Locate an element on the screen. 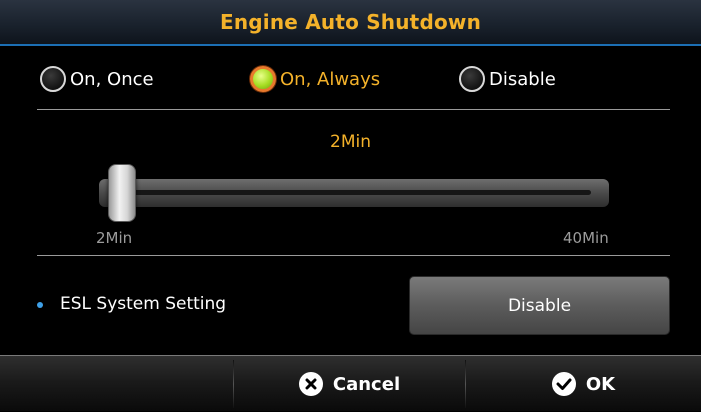 Image resolution: width=701 pixels, height=412 pixels. dialog-title: Engine Auto Shutdown is located at coordinates (350, 22).